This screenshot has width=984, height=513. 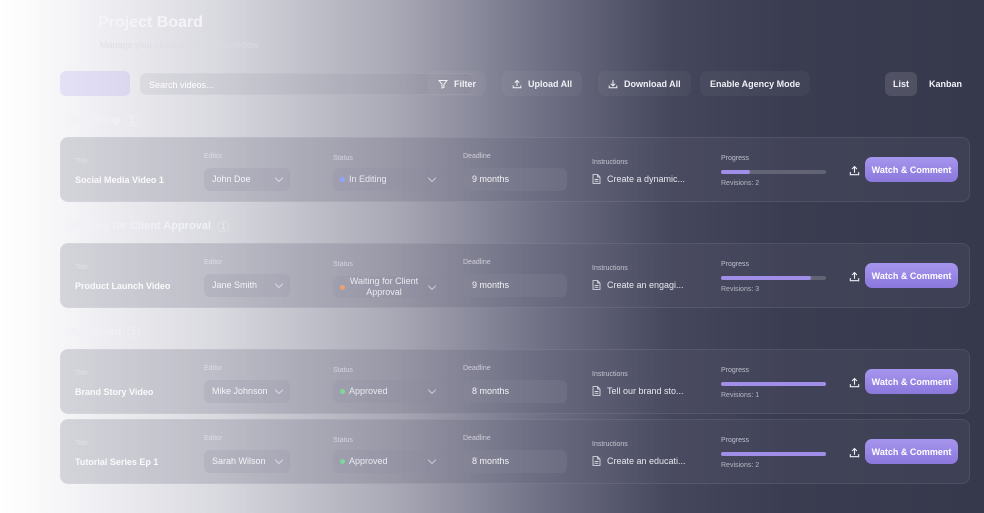 I want to click on view-switch: List Kanban, so click(x=927, y=83).